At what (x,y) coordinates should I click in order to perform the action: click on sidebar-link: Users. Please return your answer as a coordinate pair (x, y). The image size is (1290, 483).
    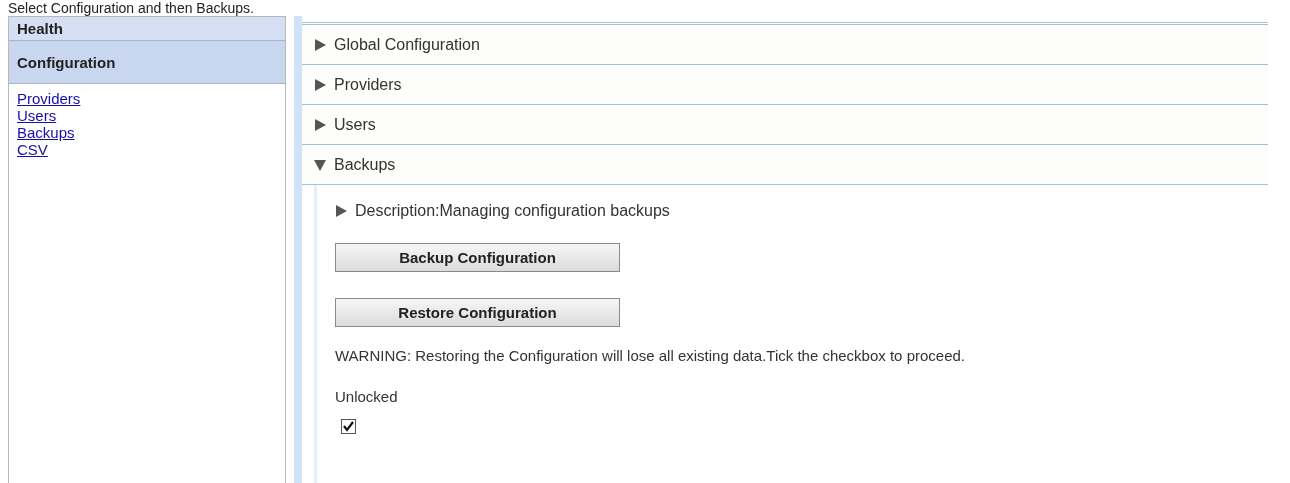
    Looking at the image, I should click on (37, 115).